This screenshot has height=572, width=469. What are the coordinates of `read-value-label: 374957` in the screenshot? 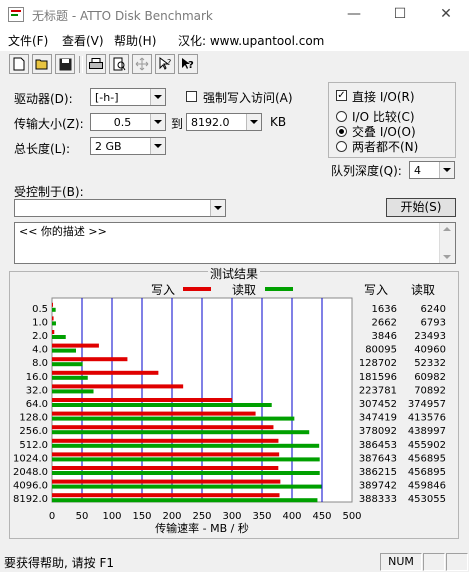 It's located at (427, 404).